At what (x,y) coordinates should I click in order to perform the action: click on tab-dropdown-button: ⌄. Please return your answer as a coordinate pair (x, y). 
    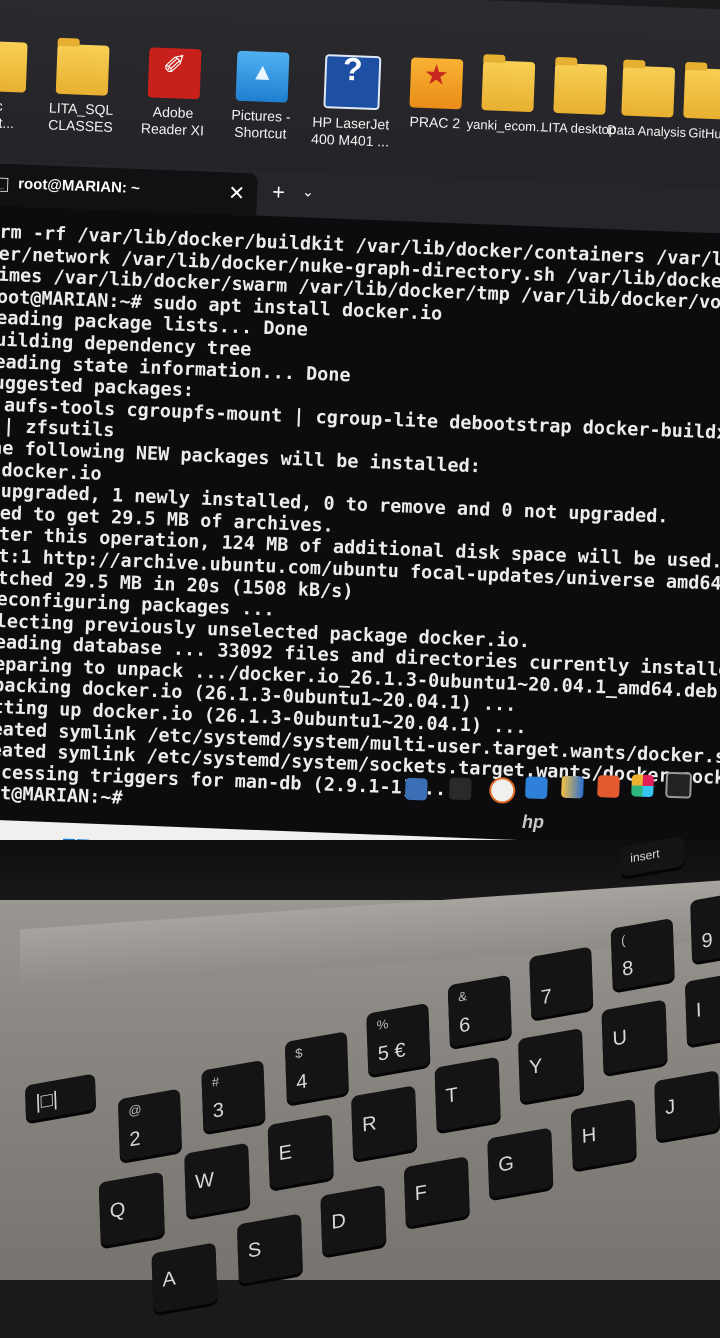
    Looking at the image, I should click on (308, 191).